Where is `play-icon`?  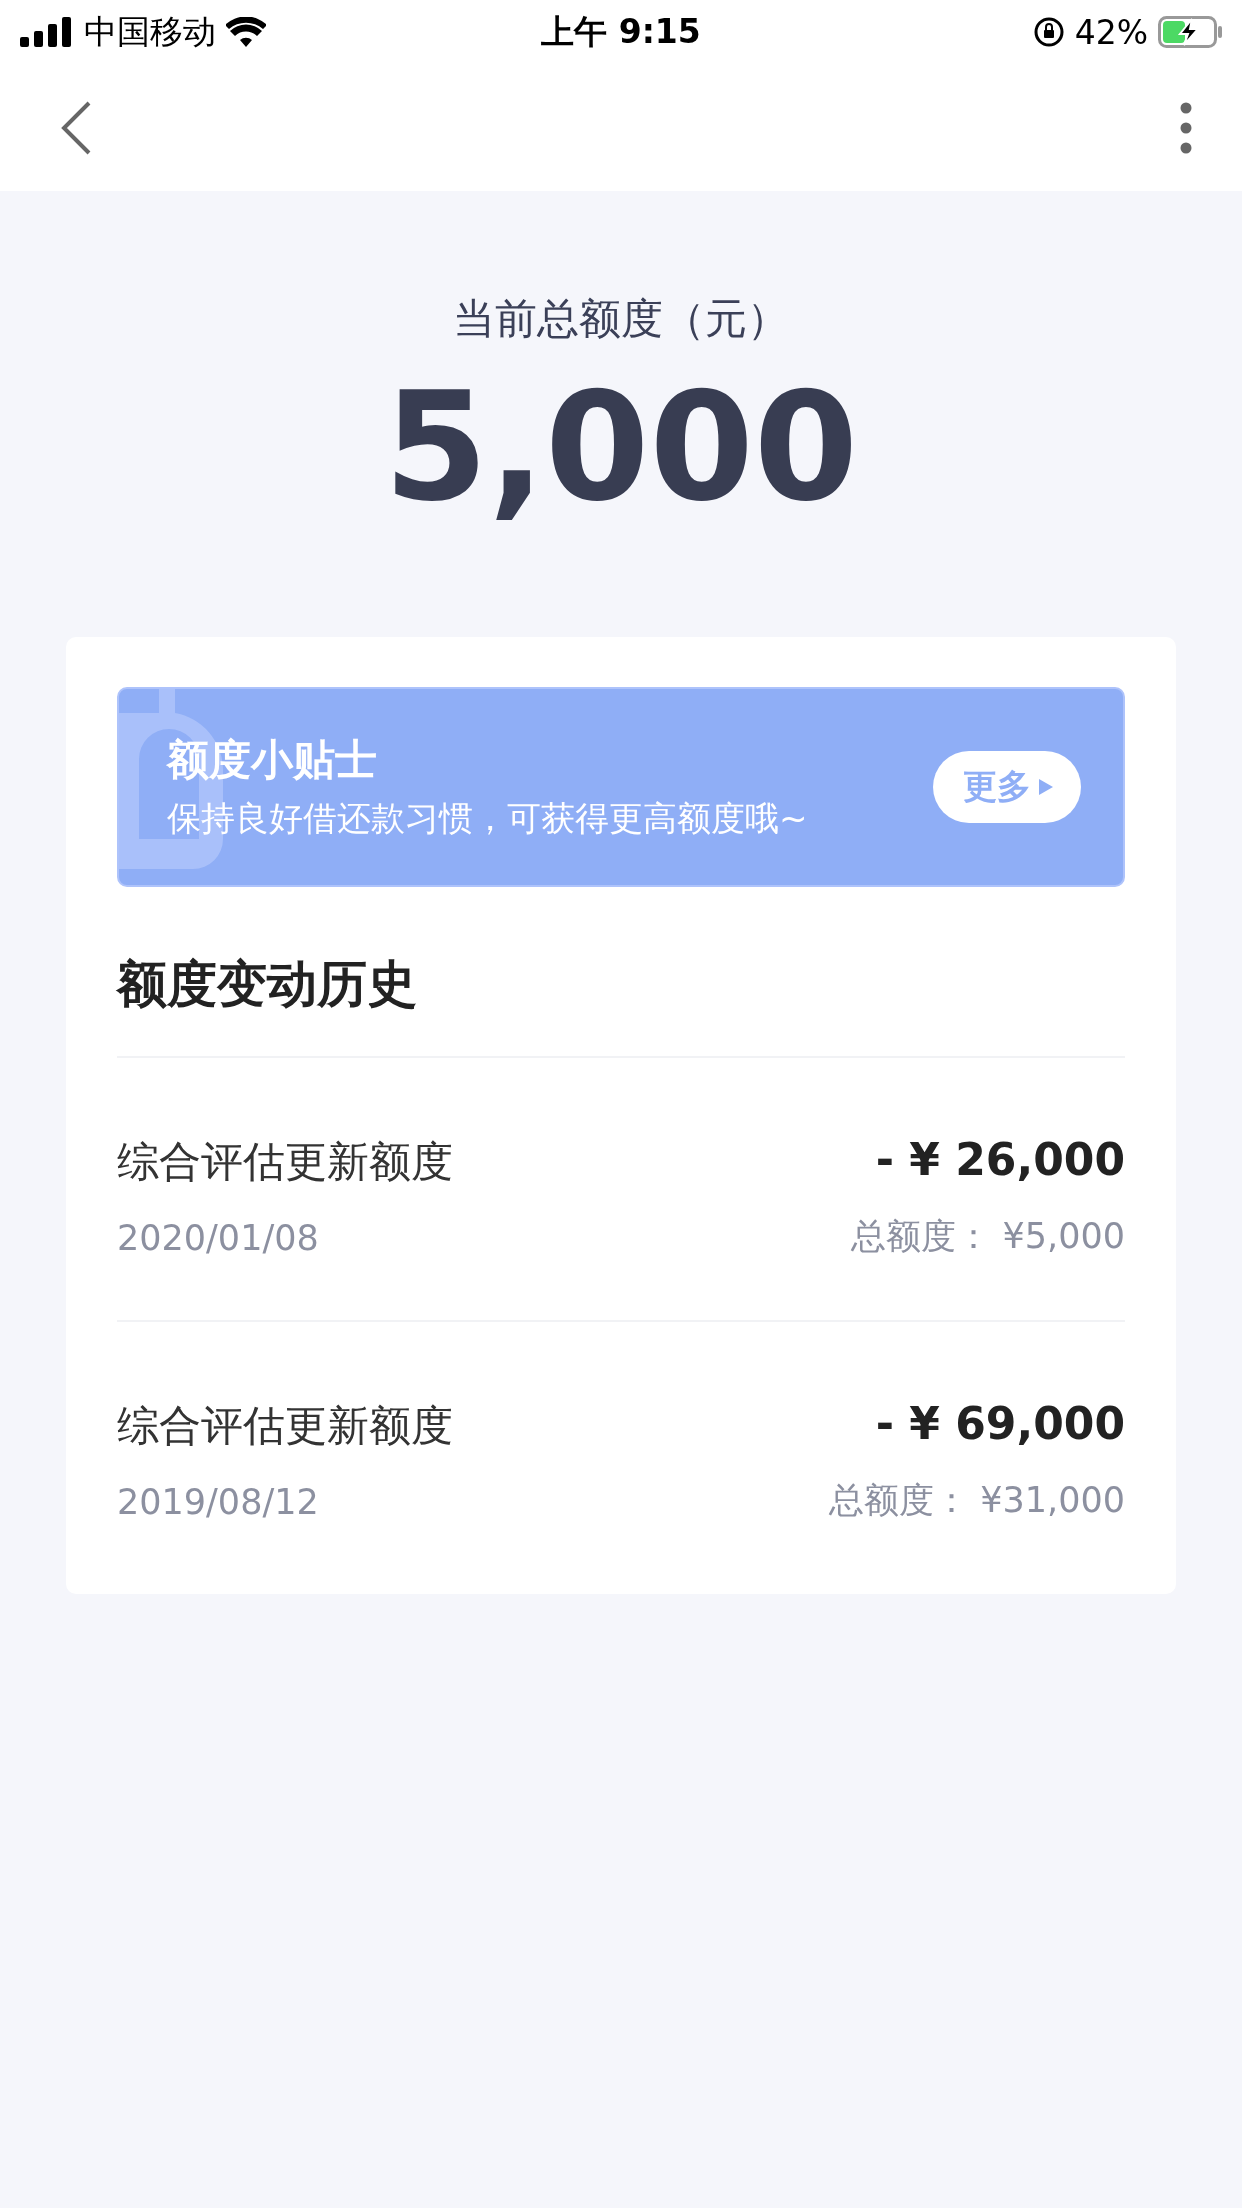 play-icon is located at coordinates (1046, 786).